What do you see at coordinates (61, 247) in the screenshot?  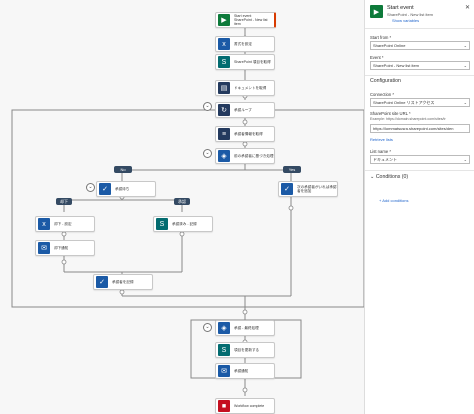 I see `node-label: 却下通知` at bounding box center [61, 247].